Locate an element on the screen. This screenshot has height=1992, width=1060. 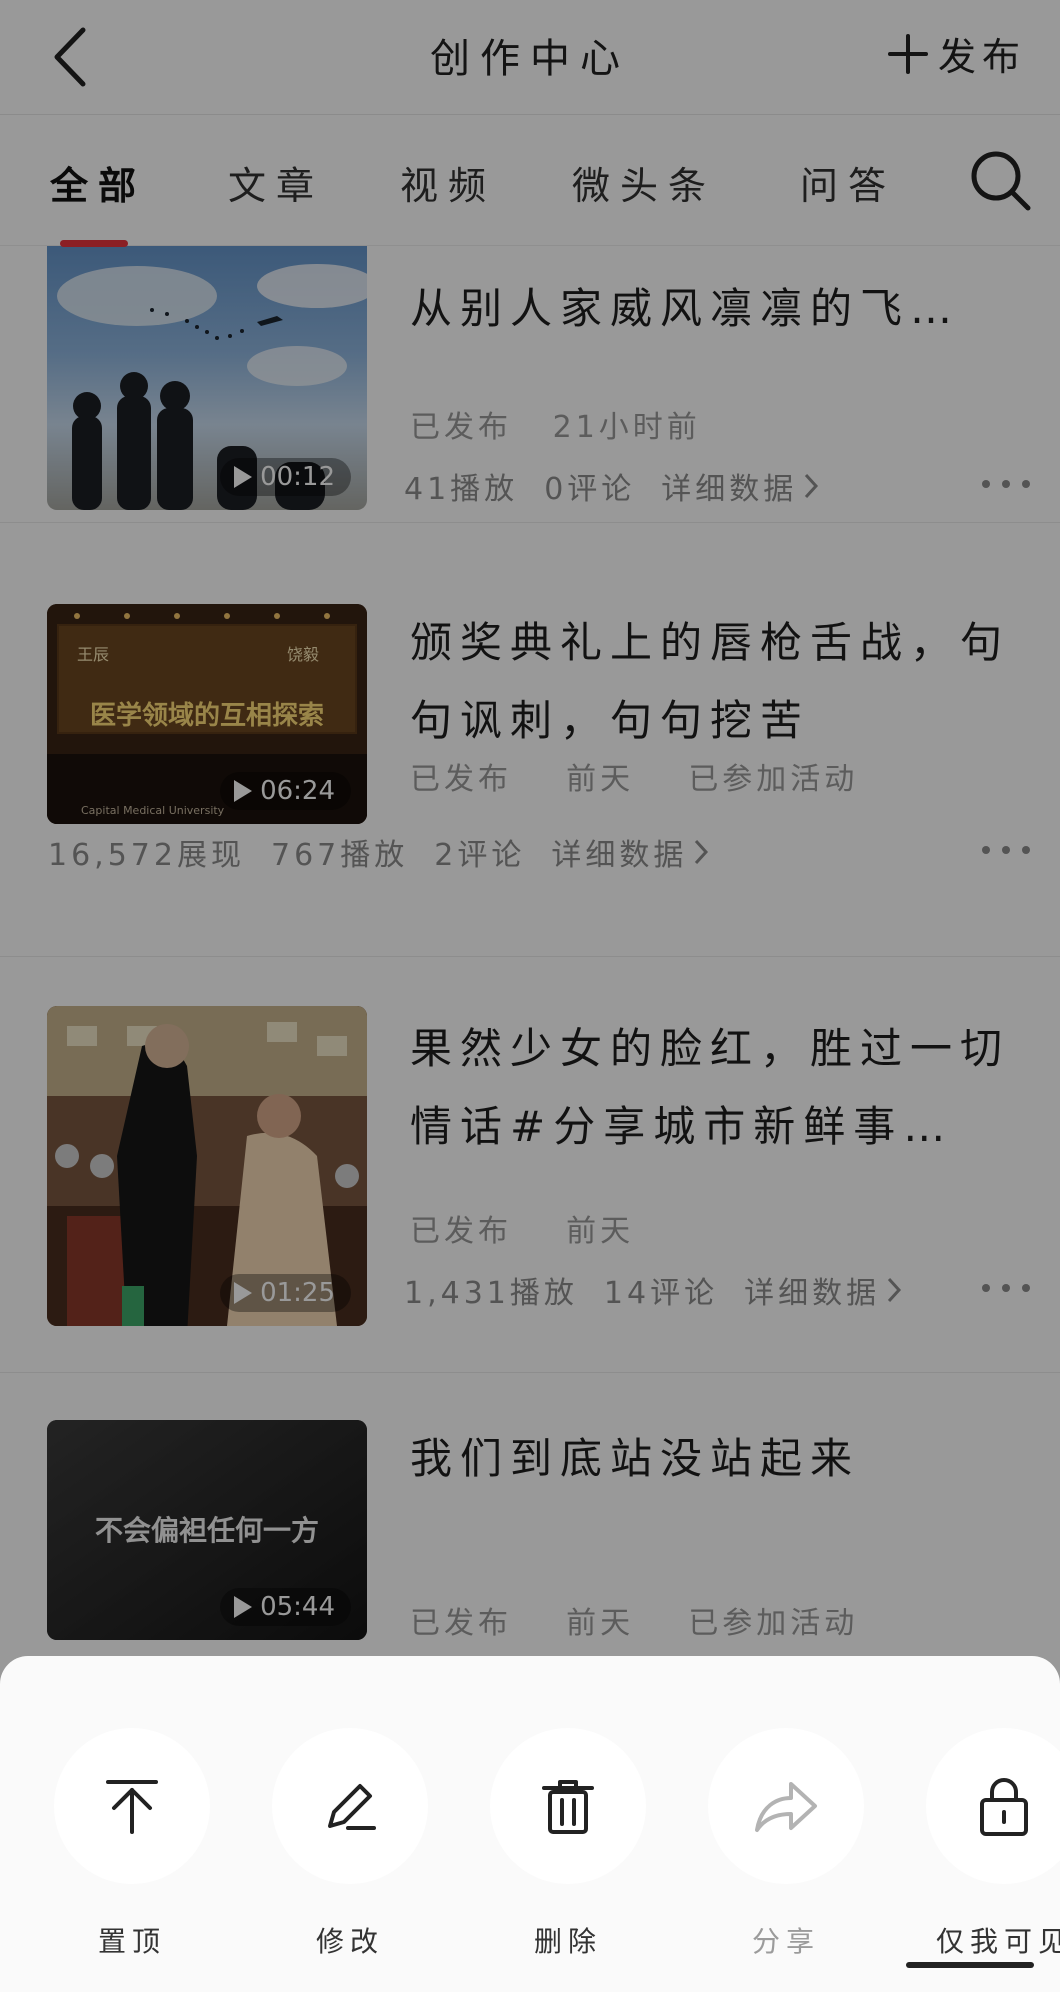
delete-button: 删除 is located at coordinates (568, 1844).